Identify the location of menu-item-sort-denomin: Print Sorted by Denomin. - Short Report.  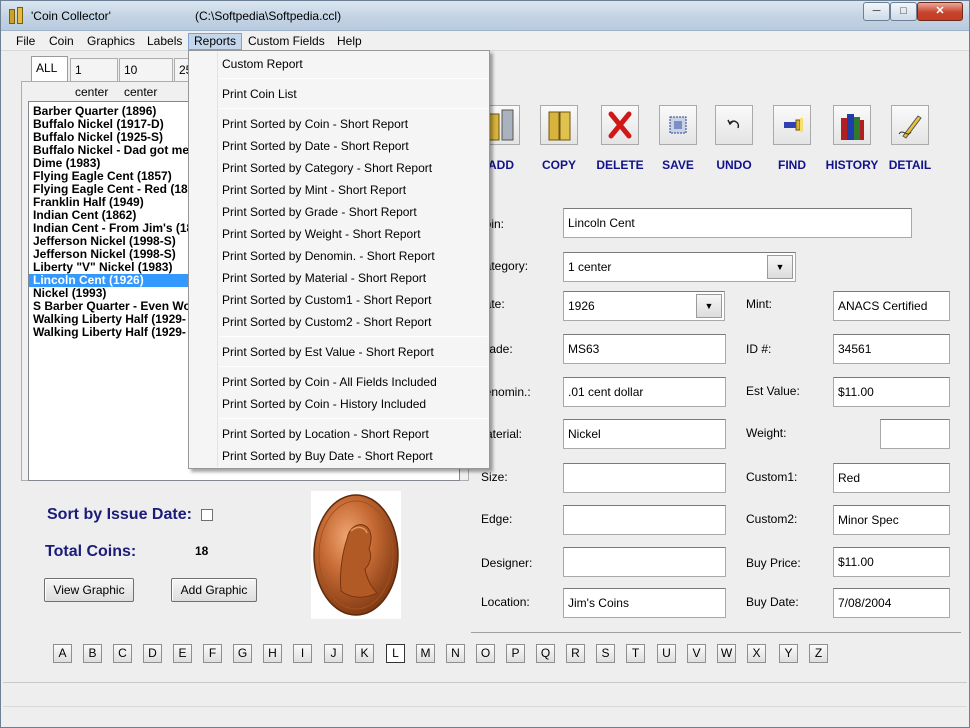
(328, 256).